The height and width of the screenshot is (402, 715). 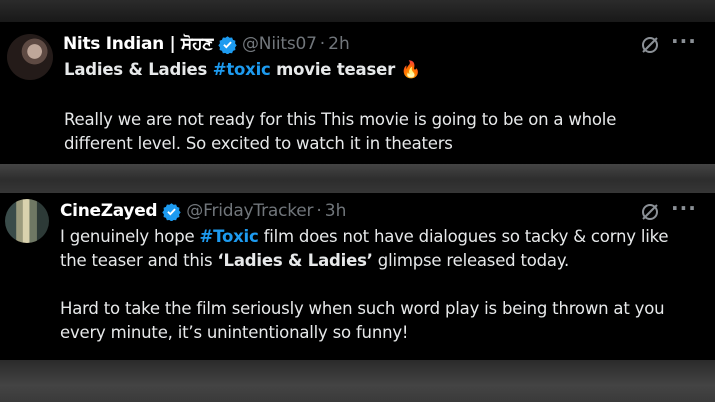 I want to click on body-text: glimpse released today., so click(x=471, y=260).